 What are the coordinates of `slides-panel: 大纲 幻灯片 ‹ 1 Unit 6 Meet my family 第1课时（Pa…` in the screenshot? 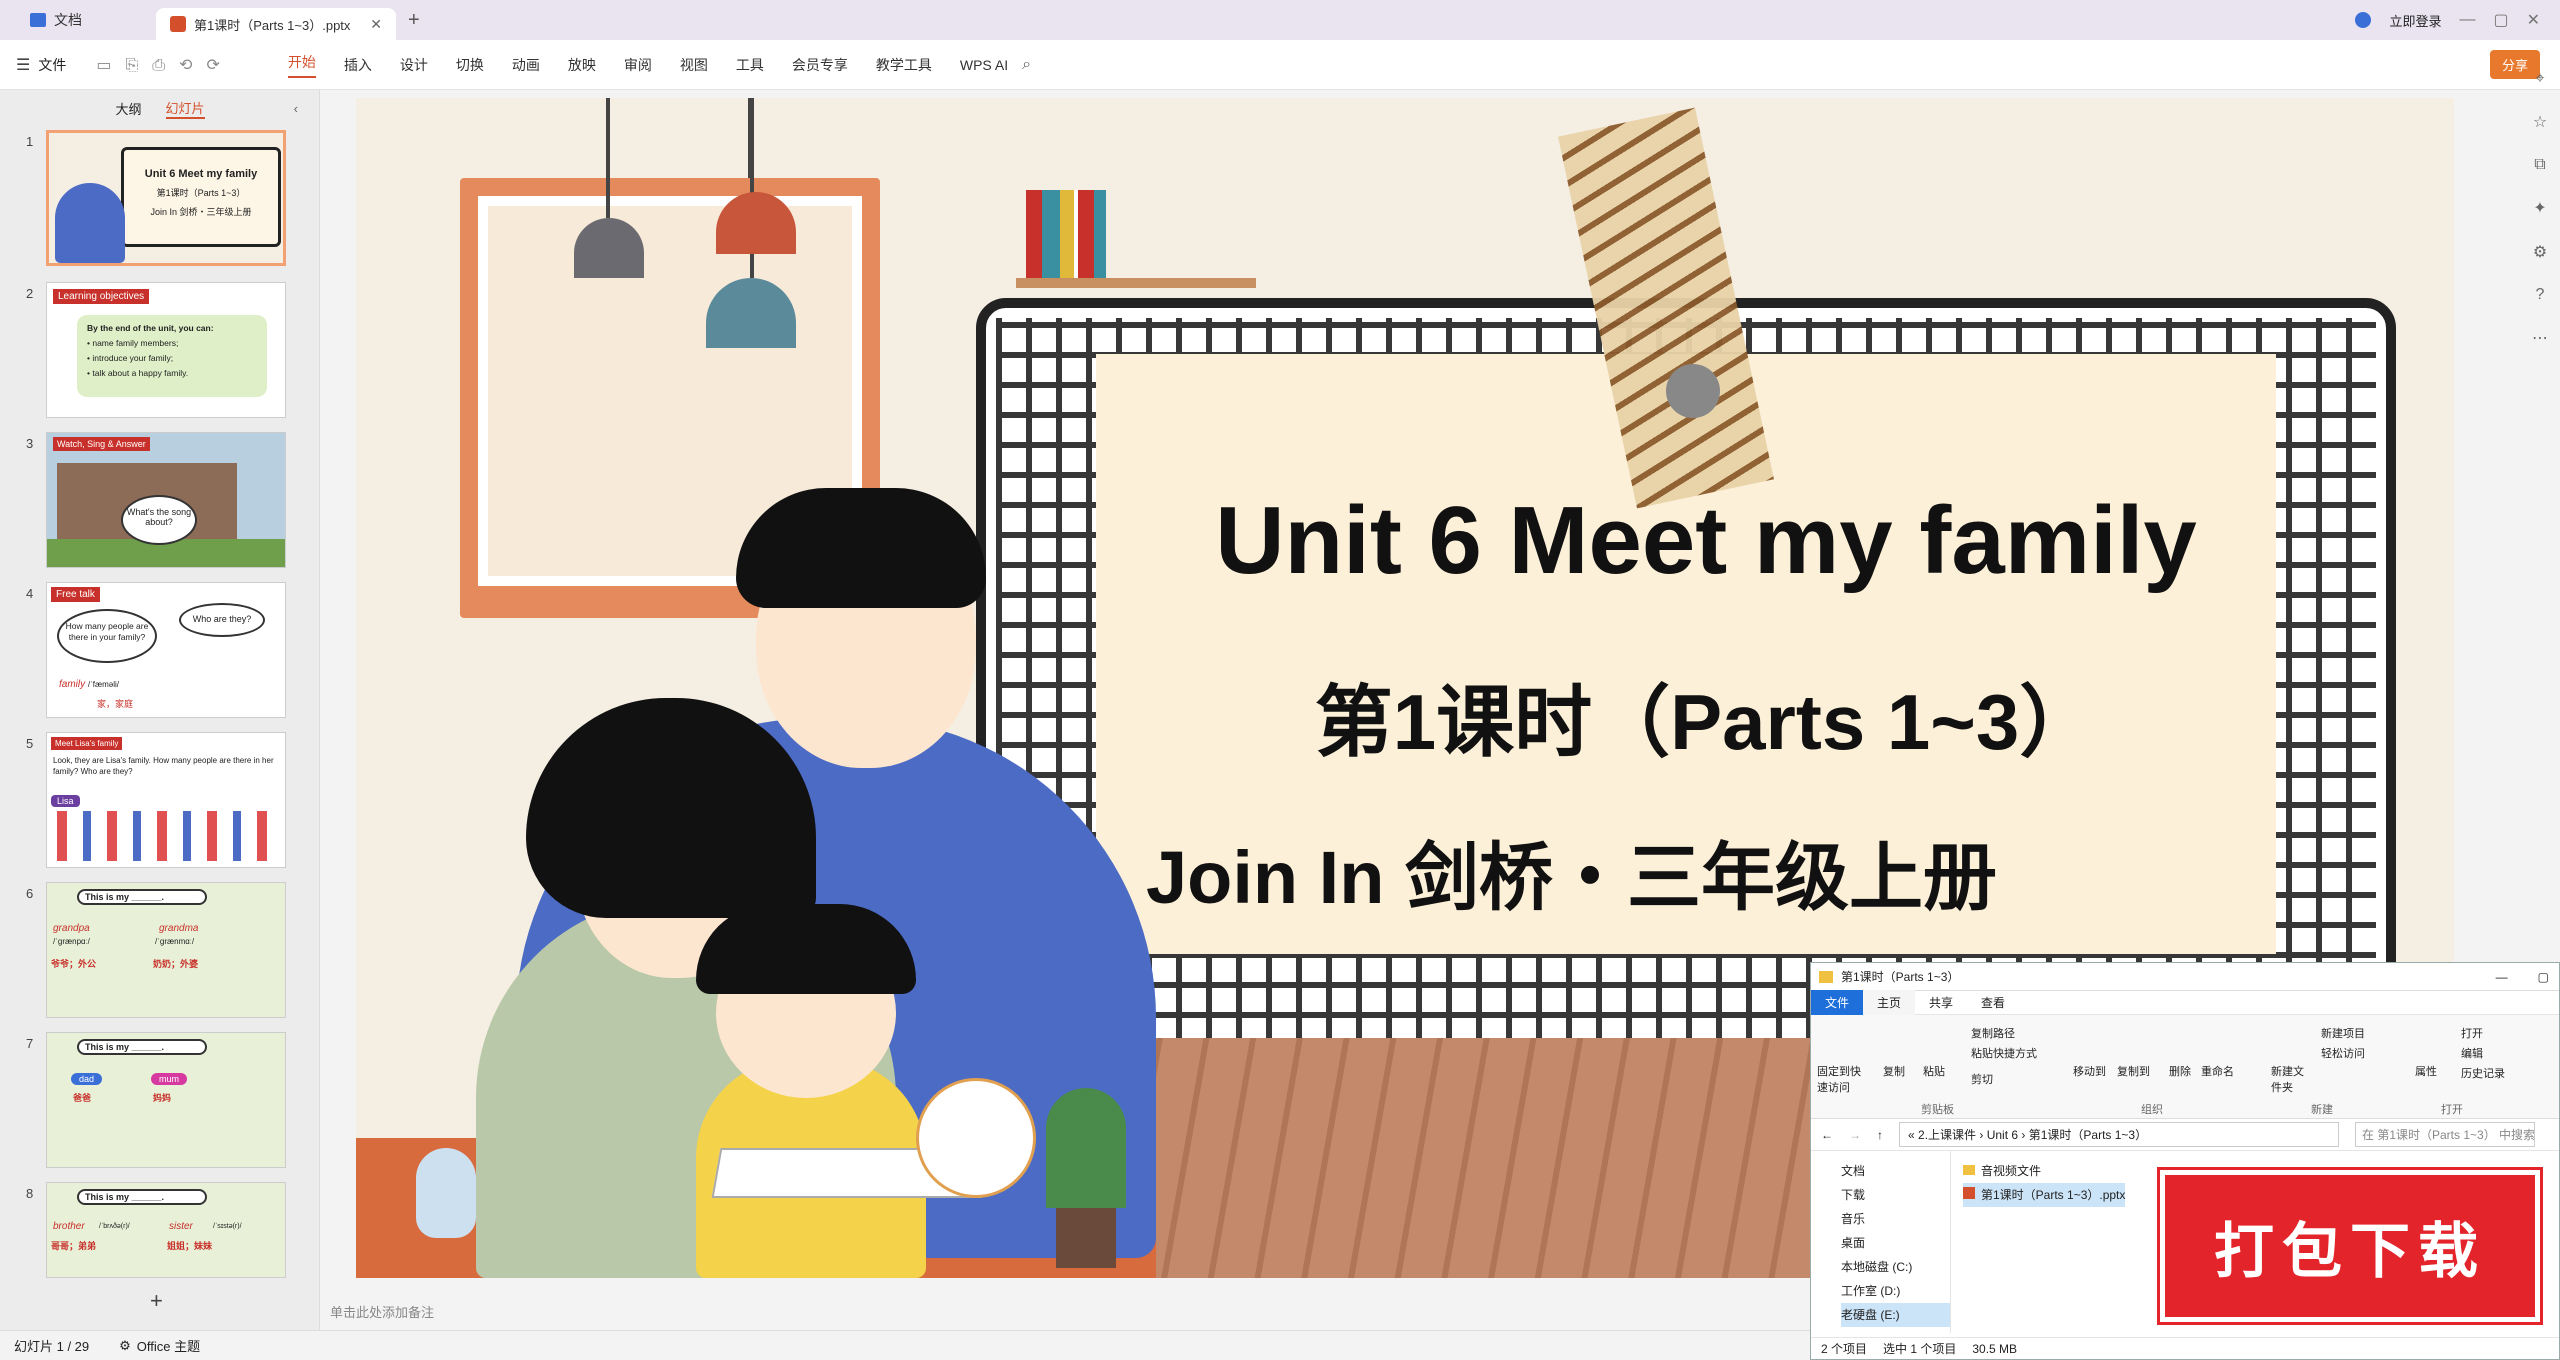 It's located at (160, 710).